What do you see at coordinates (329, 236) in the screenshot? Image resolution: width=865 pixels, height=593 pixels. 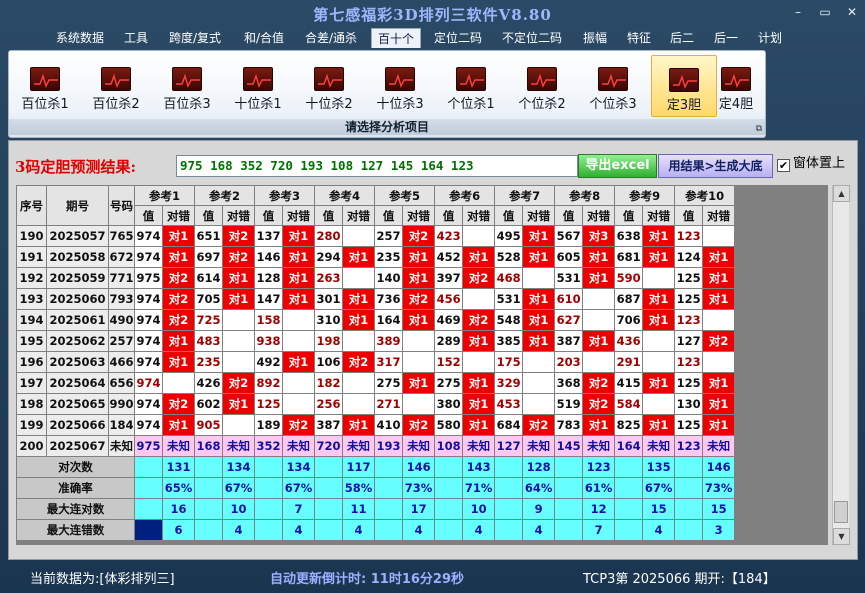 I see `ref-value-cell: 280` at bounding box center [329, 236].